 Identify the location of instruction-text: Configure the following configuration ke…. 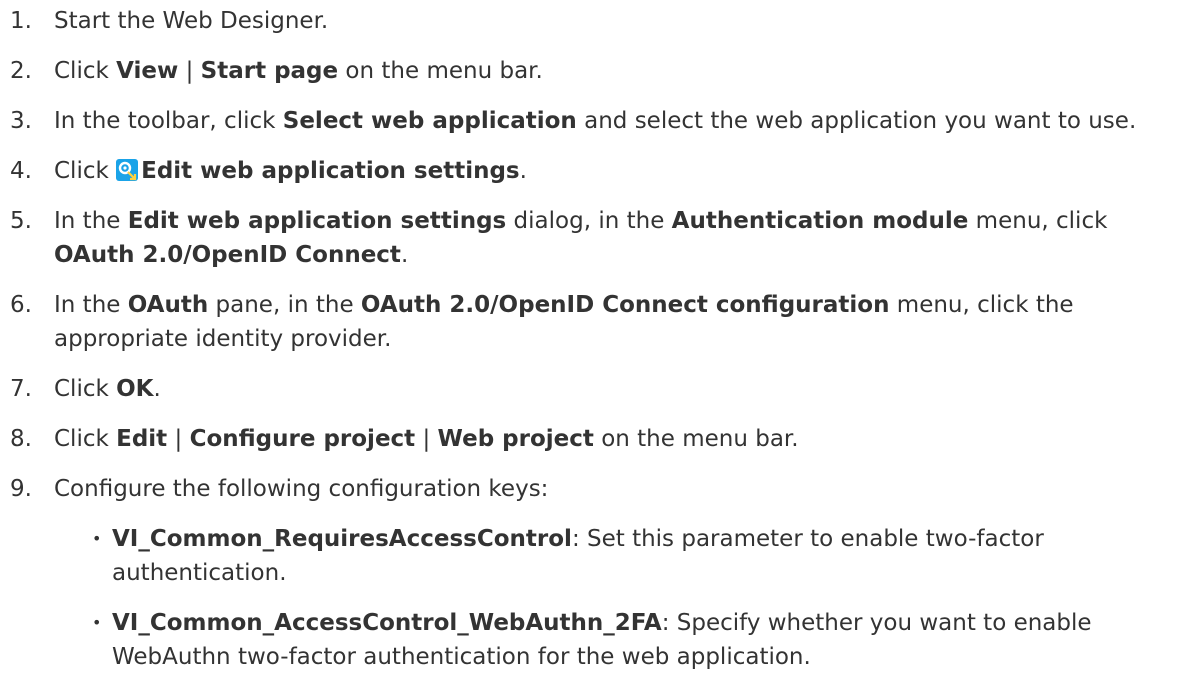
(301, 489).